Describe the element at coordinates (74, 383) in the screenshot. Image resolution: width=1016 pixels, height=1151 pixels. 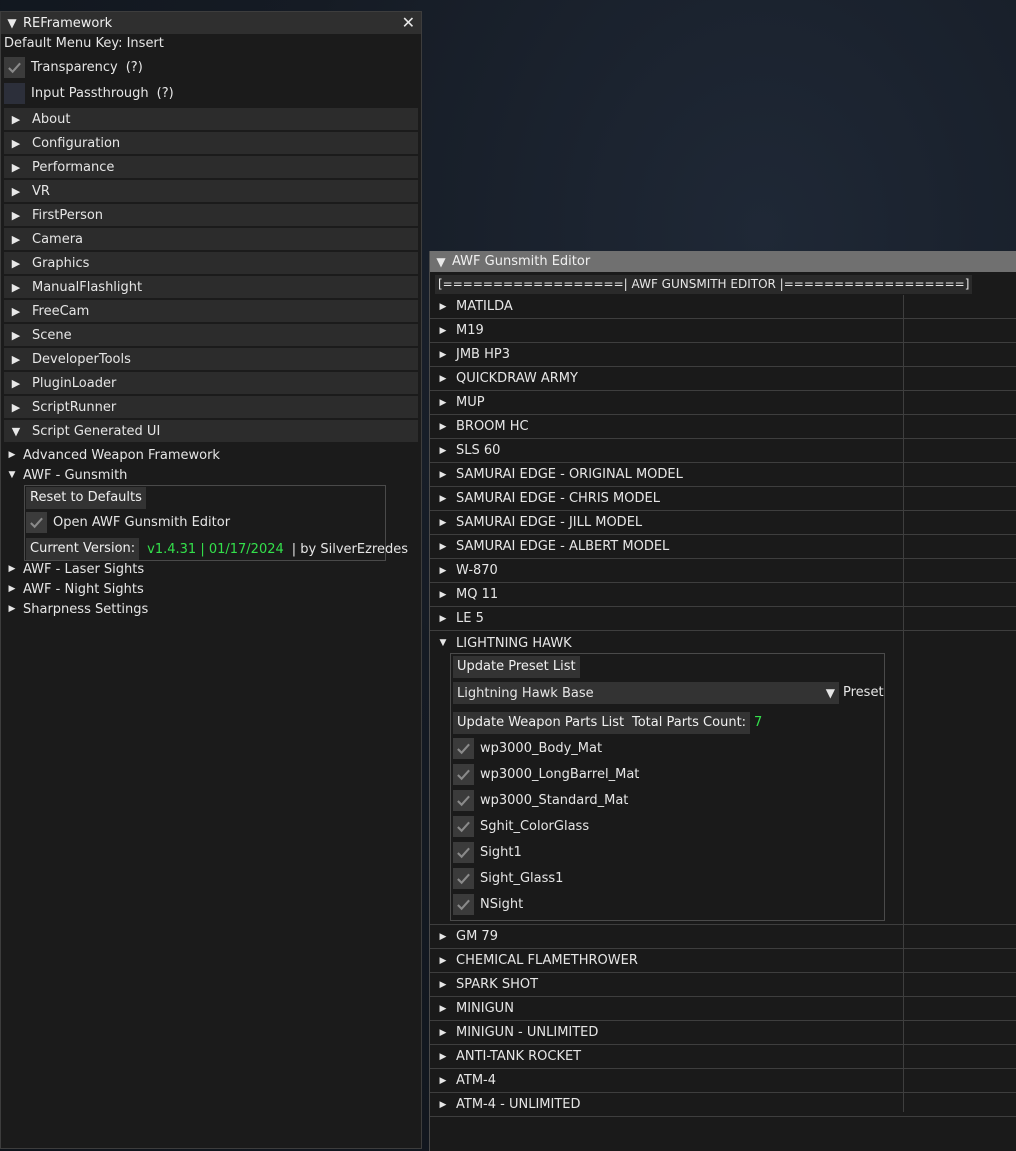
I see `section-label: PluginLoader` at that location.